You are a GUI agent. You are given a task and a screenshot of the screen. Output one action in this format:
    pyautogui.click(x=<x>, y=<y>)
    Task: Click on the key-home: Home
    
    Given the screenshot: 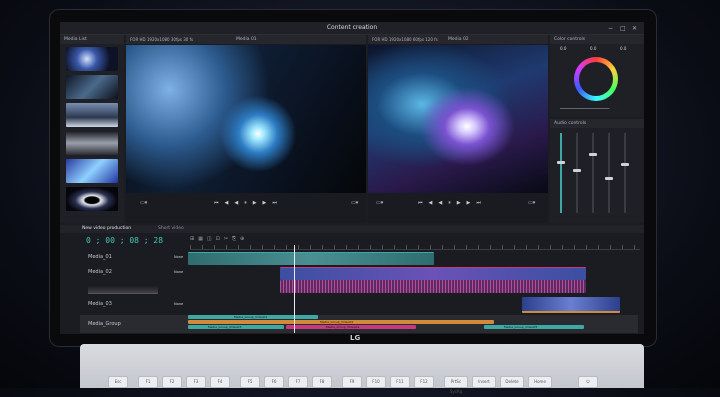 What is the action you would take?
    pyautogui.click(x=540, y=382)
    